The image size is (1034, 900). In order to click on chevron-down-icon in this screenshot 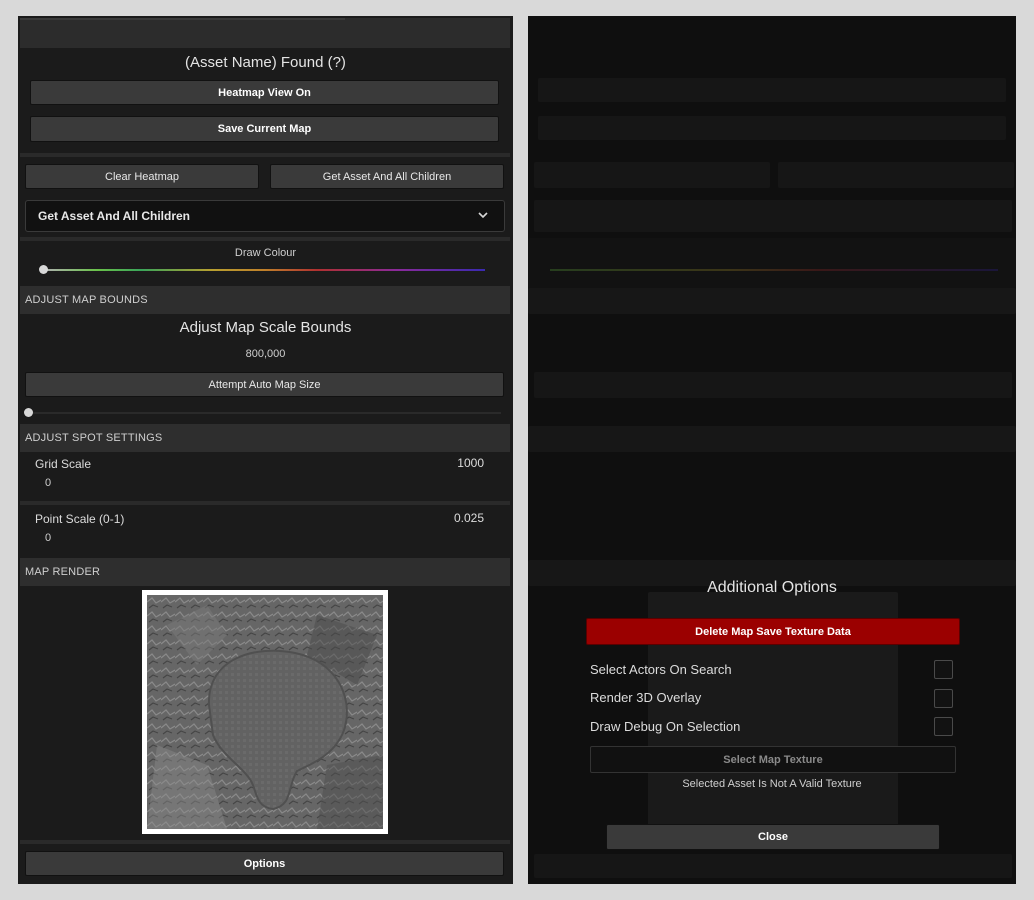, I will do `click(483, 215)`.